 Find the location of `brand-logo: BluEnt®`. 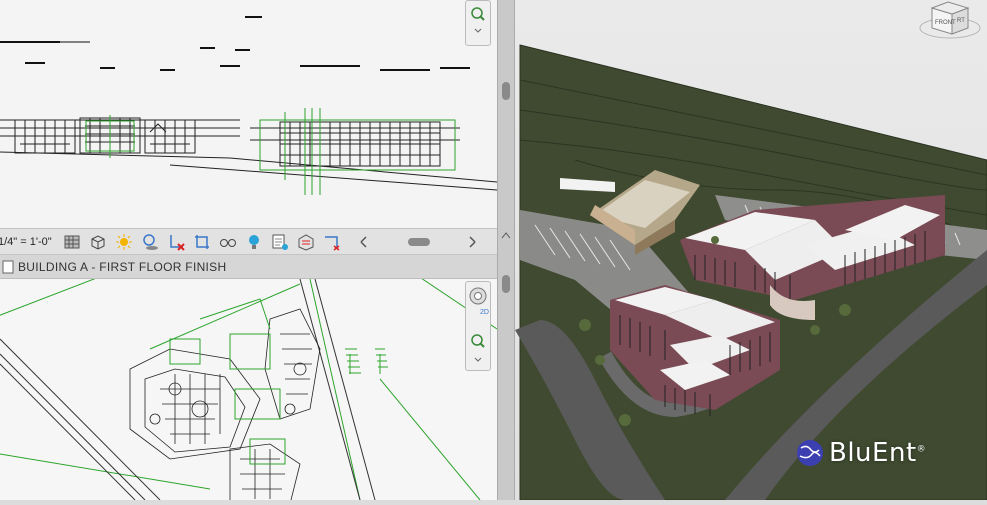

brand-logo: BluEnt® is located at coordinates (860, 453).